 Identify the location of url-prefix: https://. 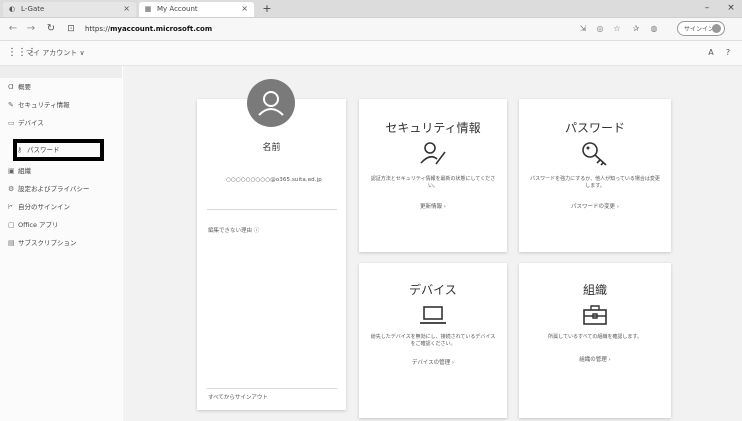
(98, 29).